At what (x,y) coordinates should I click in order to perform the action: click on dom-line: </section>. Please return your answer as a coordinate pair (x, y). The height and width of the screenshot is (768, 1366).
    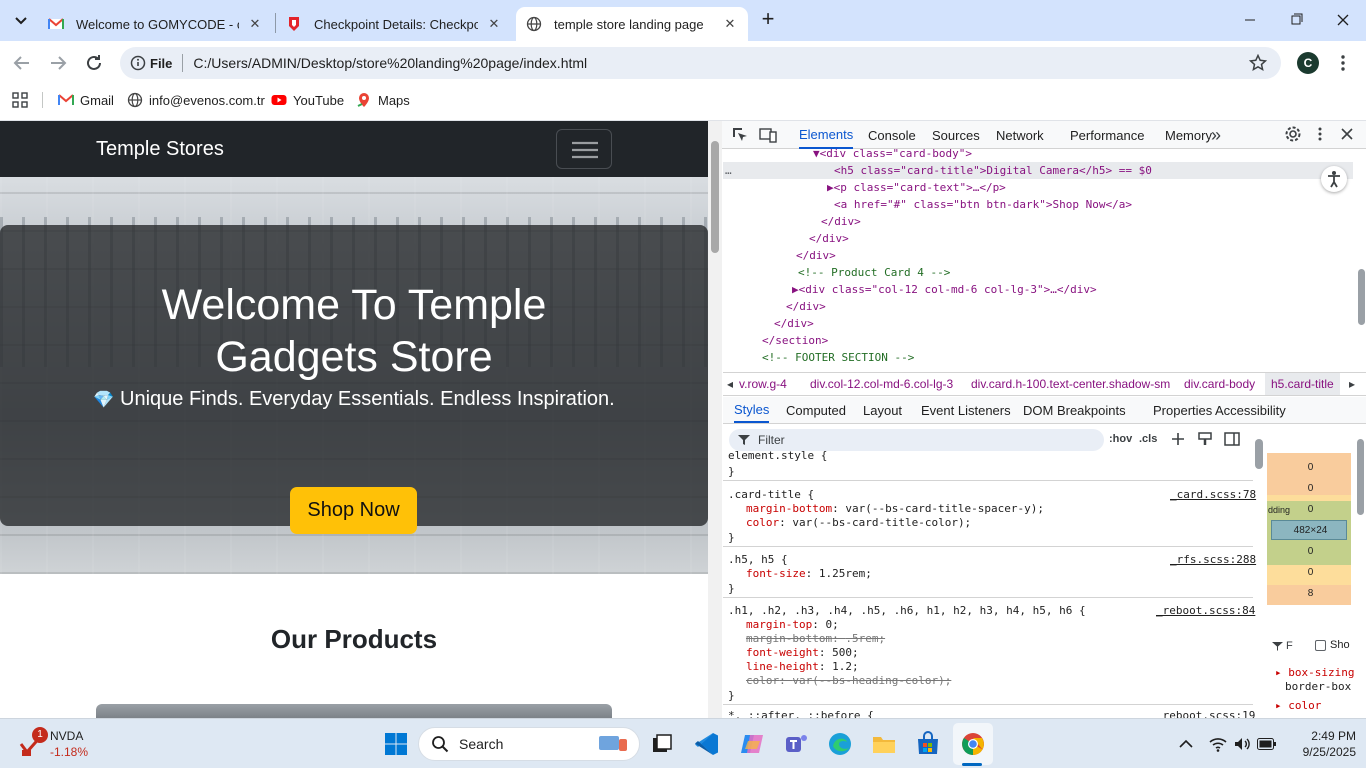
    Looking at the image, I should click on (795, 340).